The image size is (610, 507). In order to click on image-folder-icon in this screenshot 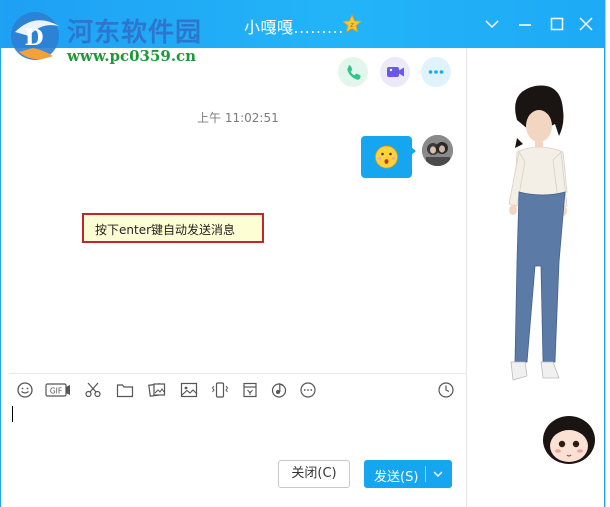, I will do `click(157, 390)`.